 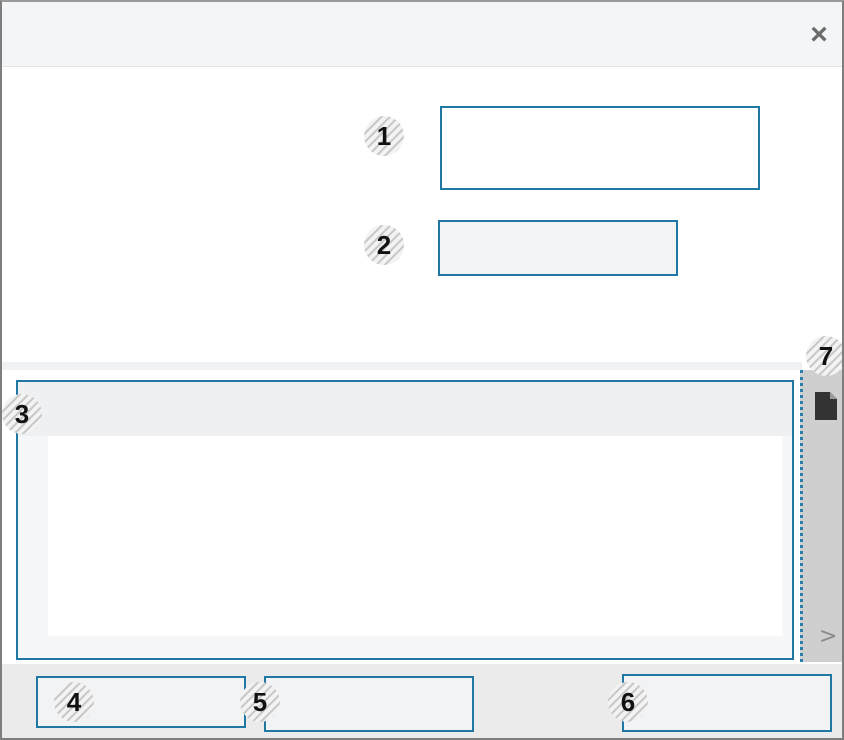 What do you see at coordinates (22, 414) in the screenshot?
I see `callout-badge-3: 3` at bounding box center [22, 414].